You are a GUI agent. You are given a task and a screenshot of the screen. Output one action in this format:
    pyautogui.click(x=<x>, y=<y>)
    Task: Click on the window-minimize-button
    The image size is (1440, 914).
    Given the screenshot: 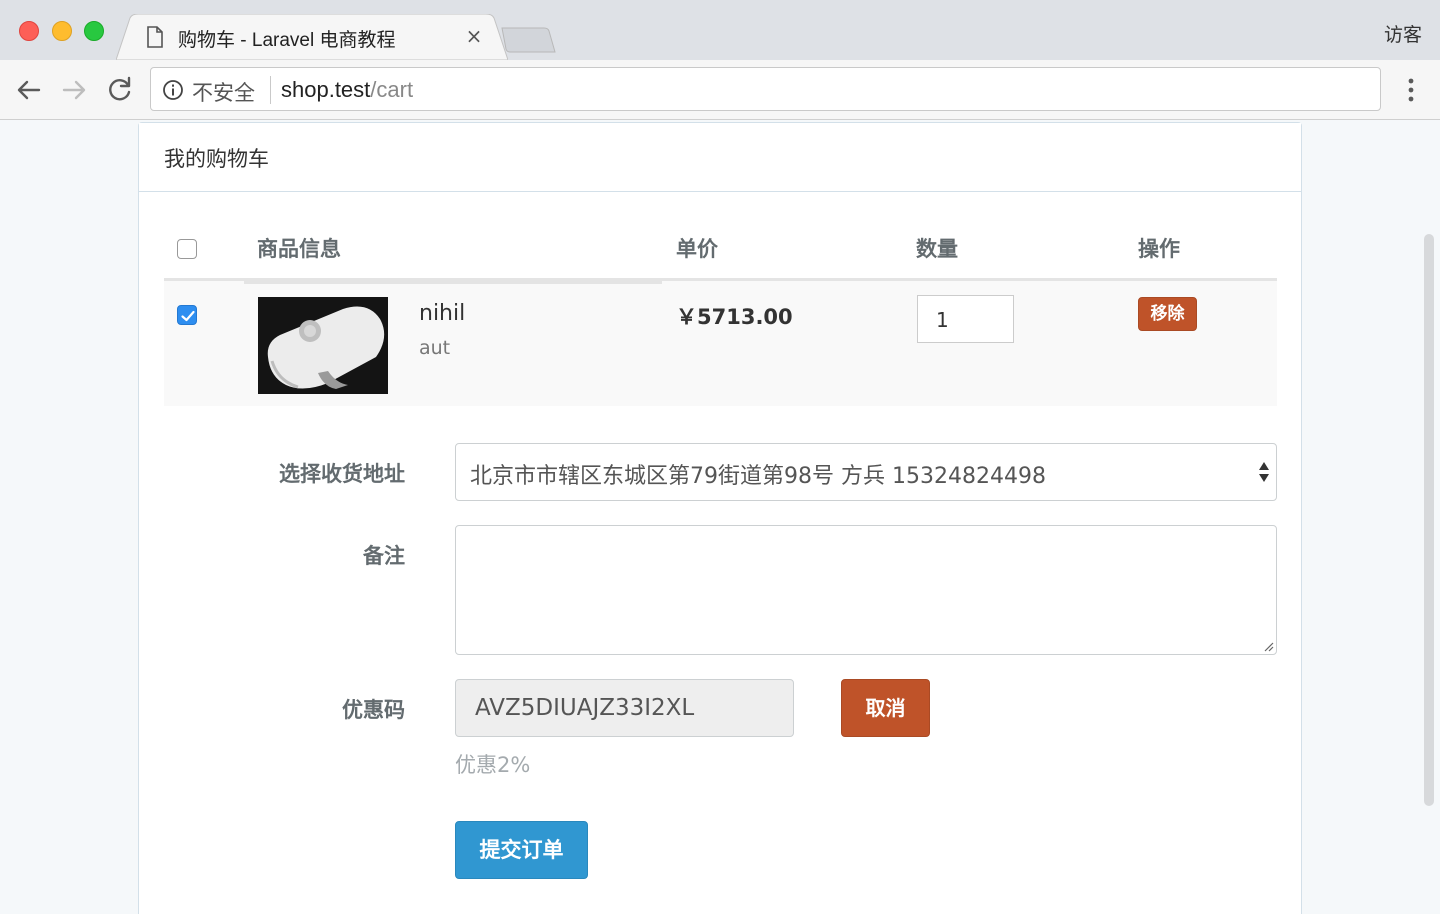 What is the action you would take?
    pyautogui.click(x=62, y=31)
    